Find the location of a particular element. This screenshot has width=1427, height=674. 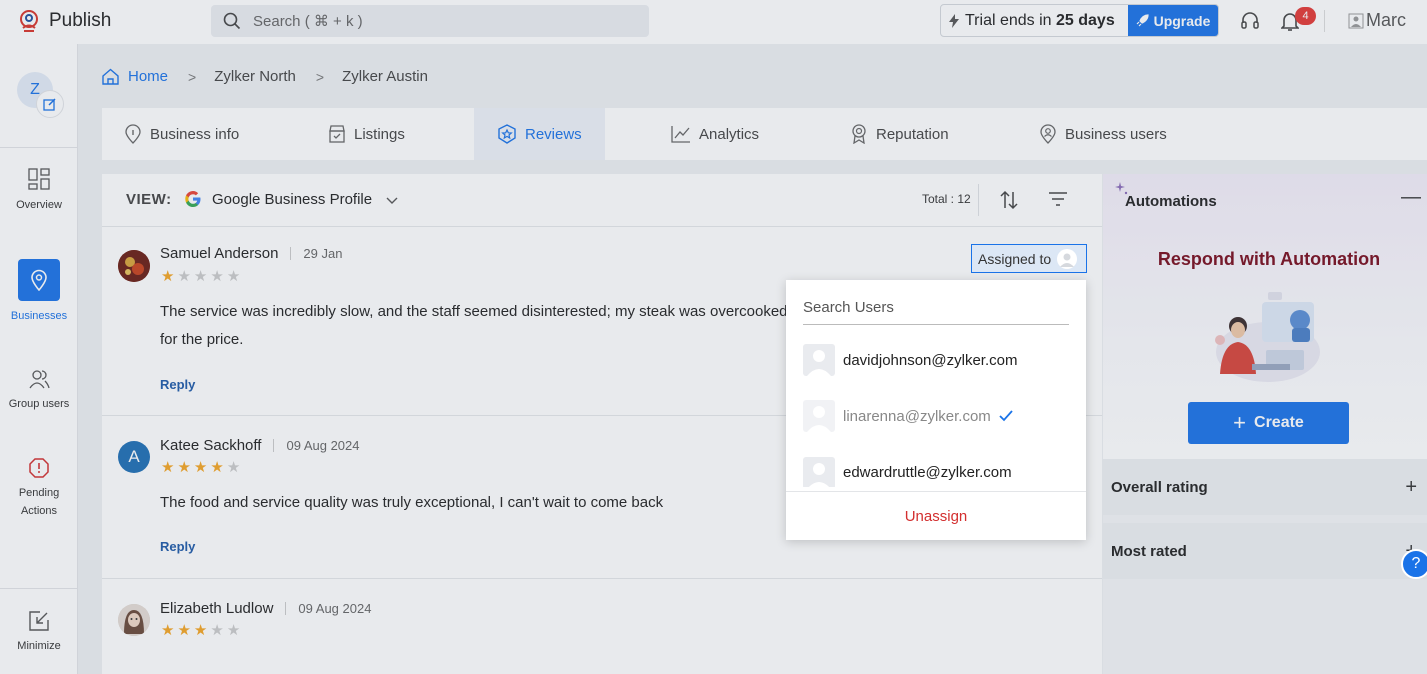

breadcrumb-item: Zylker North is located at coordinates (255, 76).